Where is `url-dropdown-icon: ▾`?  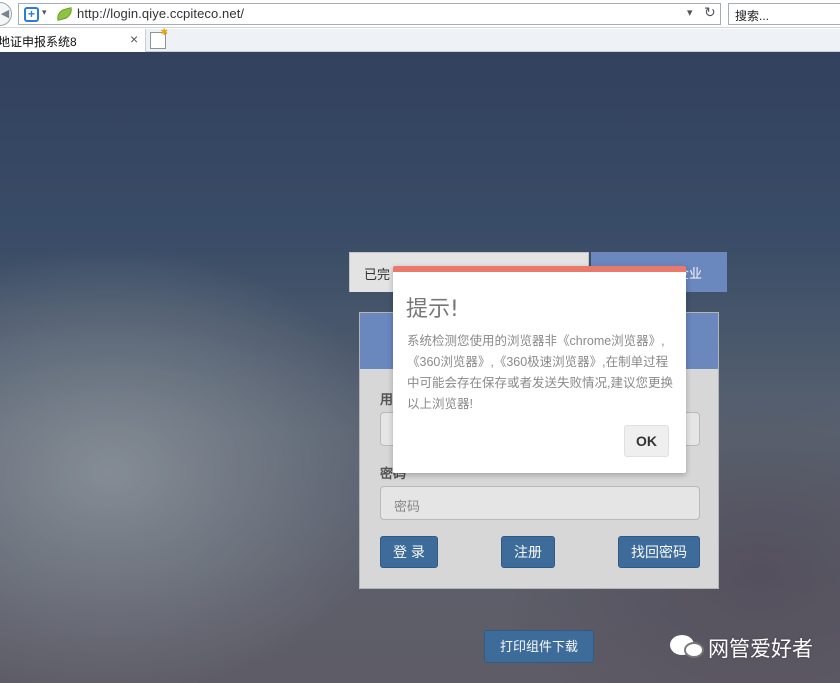 url-dropdown-icon: ▾ is located at coordinates (690, 12).